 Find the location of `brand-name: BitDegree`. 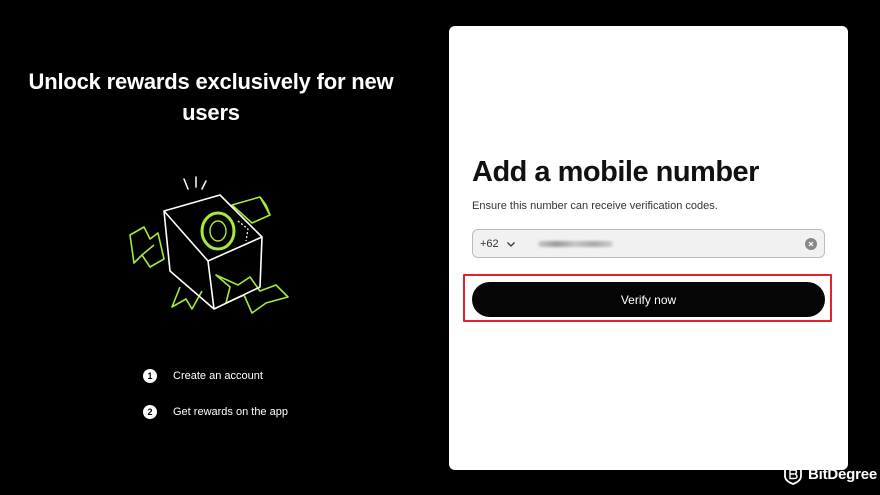

brand-name: BitDegree is located at coordinates (843, 474).